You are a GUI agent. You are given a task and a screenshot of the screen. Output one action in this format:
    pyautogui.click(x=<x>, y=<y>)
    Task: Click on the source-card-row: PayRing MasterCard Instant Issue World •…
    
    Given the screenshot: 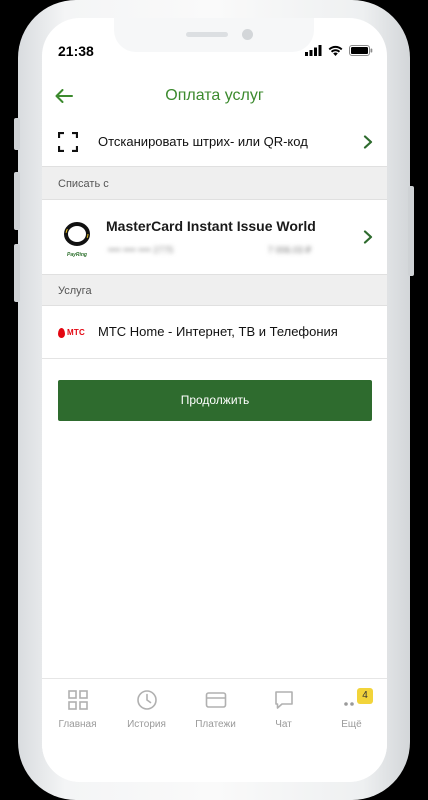 What is the action you would take?
    pyautogui.click(x=214, y=237)
    